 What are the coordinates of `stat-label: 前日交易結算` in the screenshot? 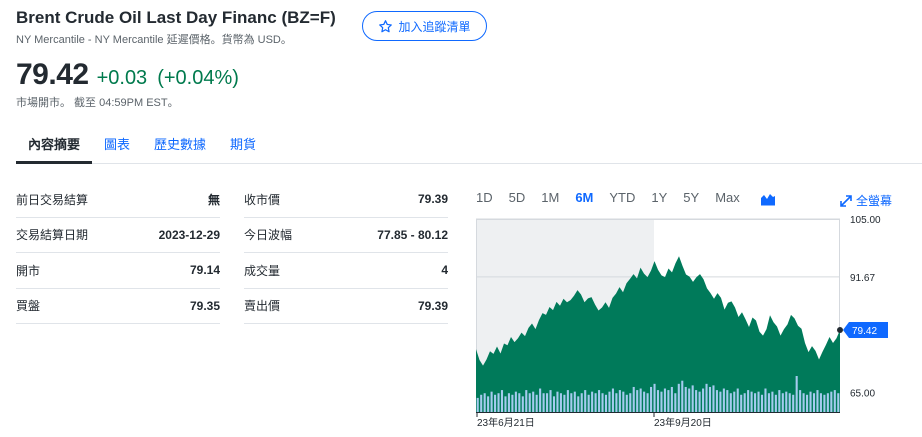 It's located at (52, 199).